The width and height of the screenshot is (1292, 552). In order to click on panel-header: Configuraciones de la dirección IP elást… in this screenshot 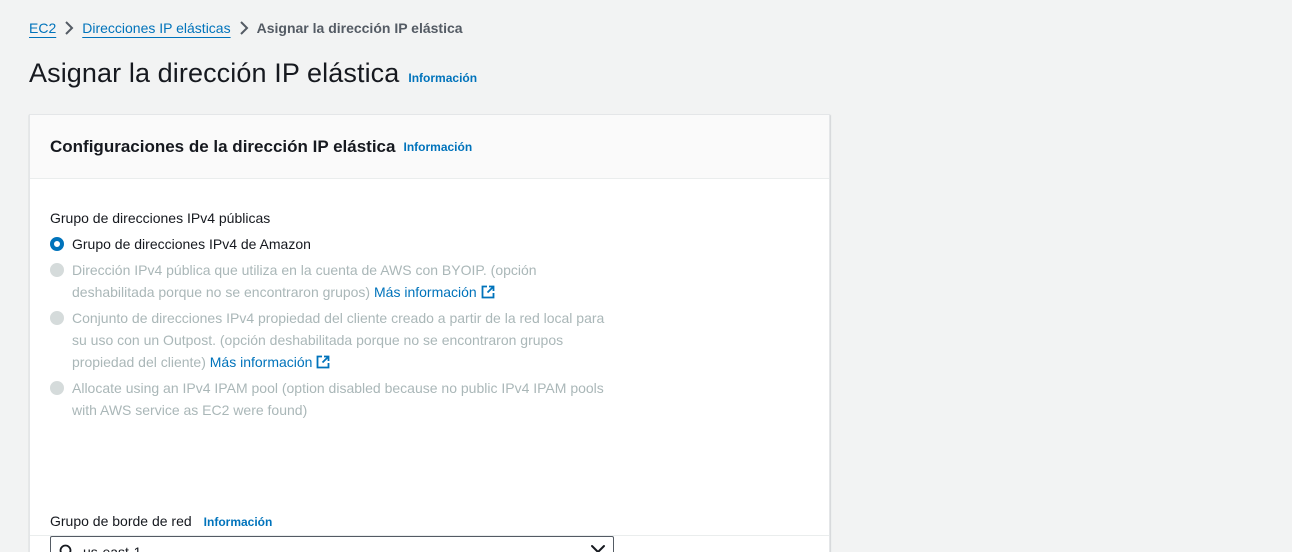, I will do `click(429, 147)`.